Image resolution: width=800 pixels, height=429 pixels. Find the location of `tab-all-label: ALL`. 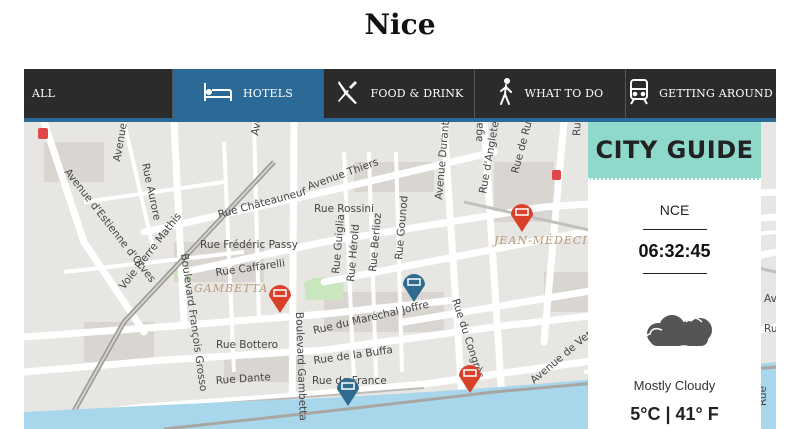

tab-all-label: ALL is located at coordinates (44, 93).